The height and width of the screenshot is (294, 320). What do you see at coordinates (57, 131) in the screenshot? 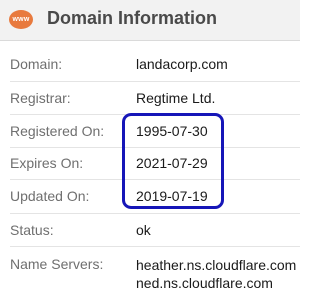
I see `registered-on-label: Registered On:` at bounding box center [57, 131].